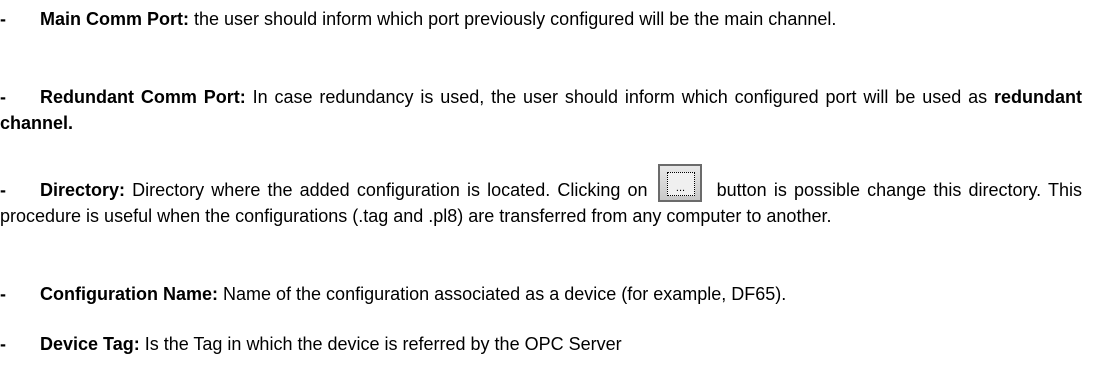 Image resolution: width=1095 pixels, height=381 pixels. I want to click on term-label: Directory:, so click(83, 190).